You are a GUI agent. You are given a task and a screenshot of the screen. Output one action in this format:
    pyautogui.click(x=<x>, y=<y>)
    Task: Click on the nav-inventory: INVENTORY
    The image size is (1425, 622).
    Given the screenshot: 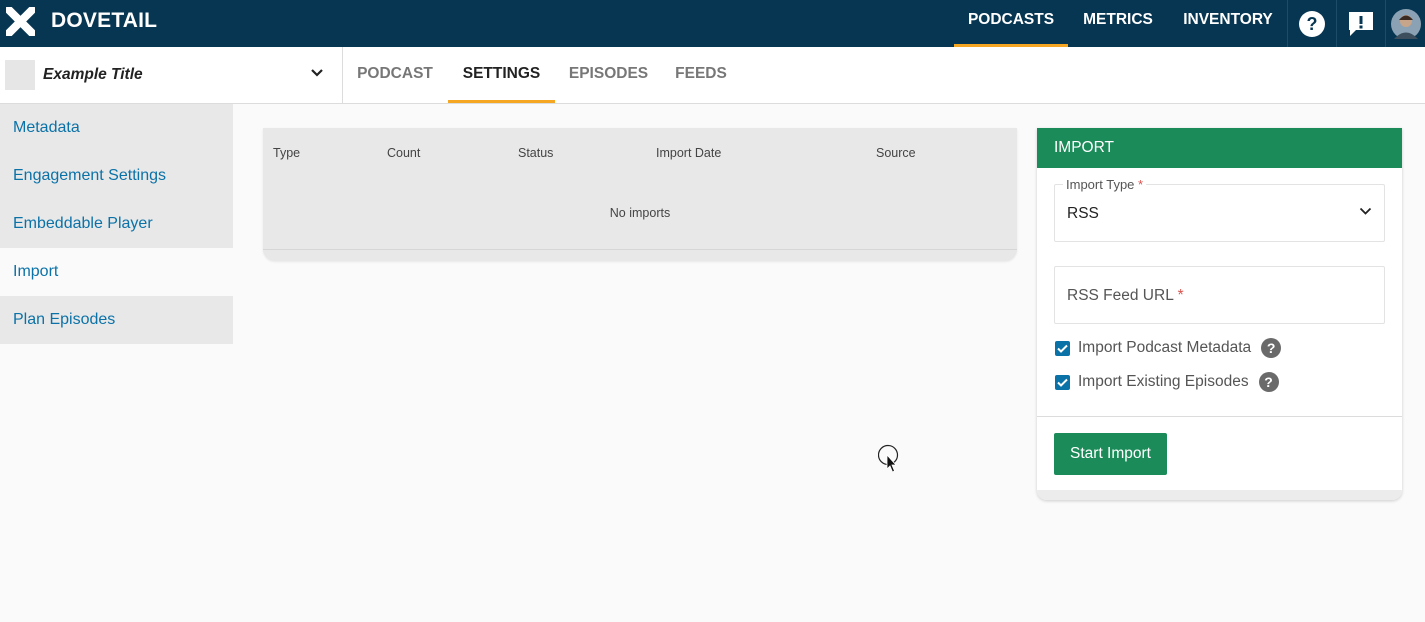 What is the action you would take?
    pyautogui.click(x=1228, y=23)
    